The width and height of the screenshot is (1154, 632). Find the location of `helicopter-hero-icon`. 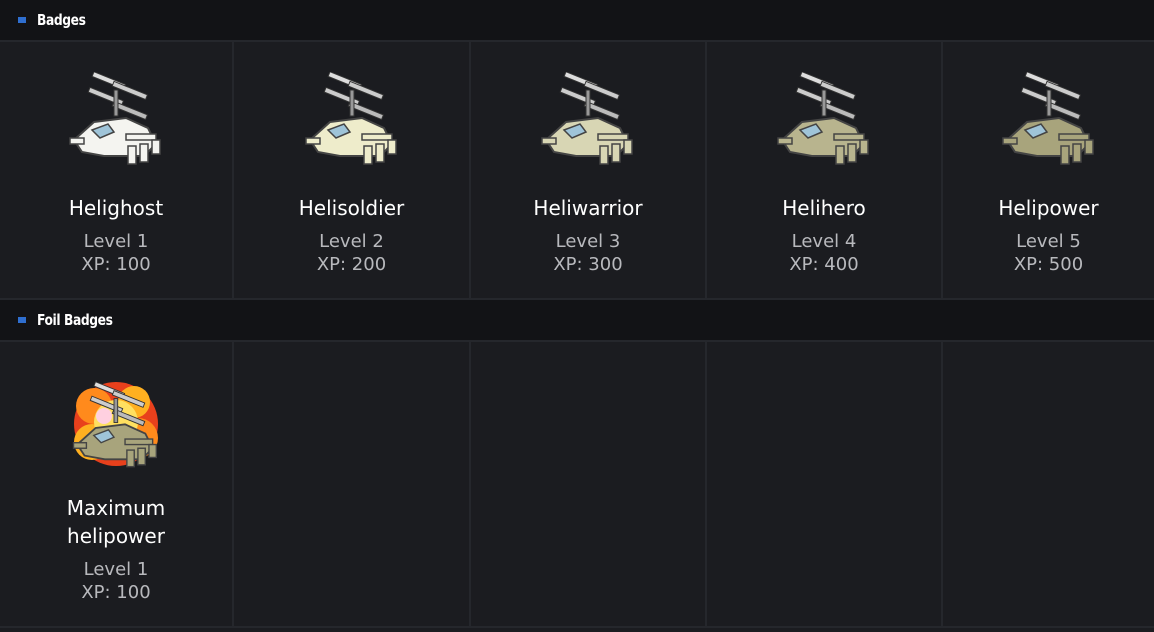

helicopter-hero-icon is located at coordinates (823, 118).